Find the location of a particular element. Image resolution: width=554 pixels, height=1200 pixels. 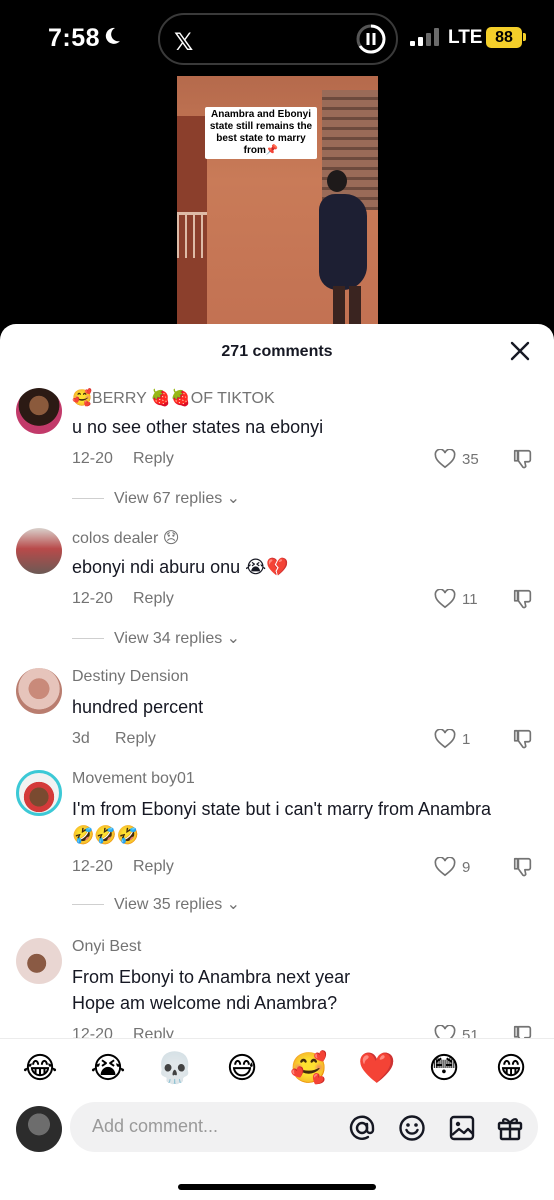

x-logo-icon: 𝕏 is located at coordinates (184, 42).